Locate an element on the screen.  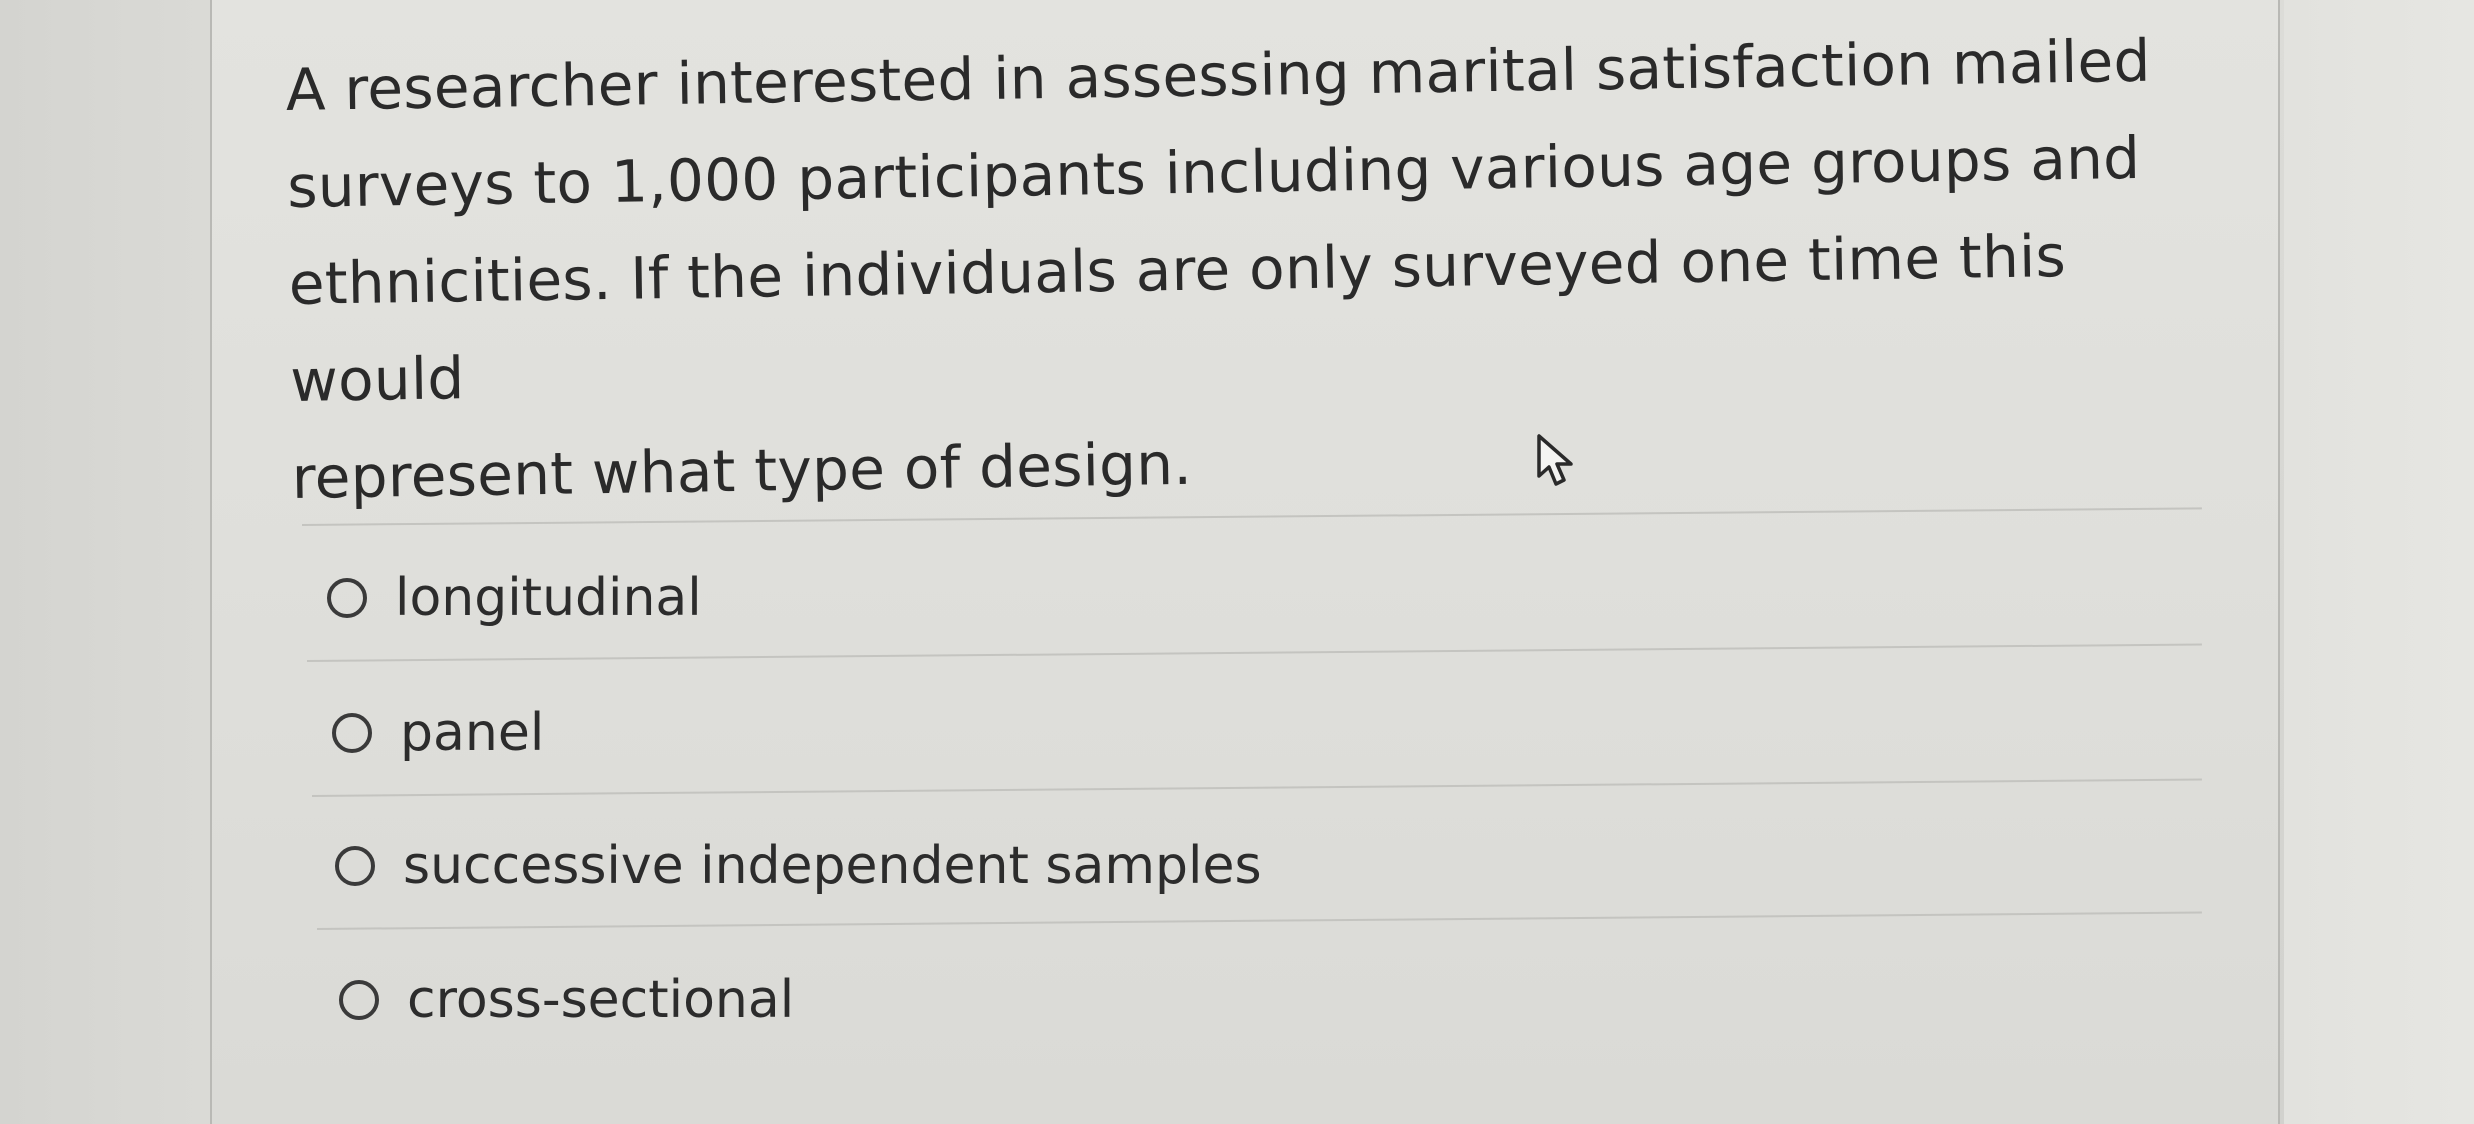
answer-label: cross-sectional is located at coordinates (601, 1000).